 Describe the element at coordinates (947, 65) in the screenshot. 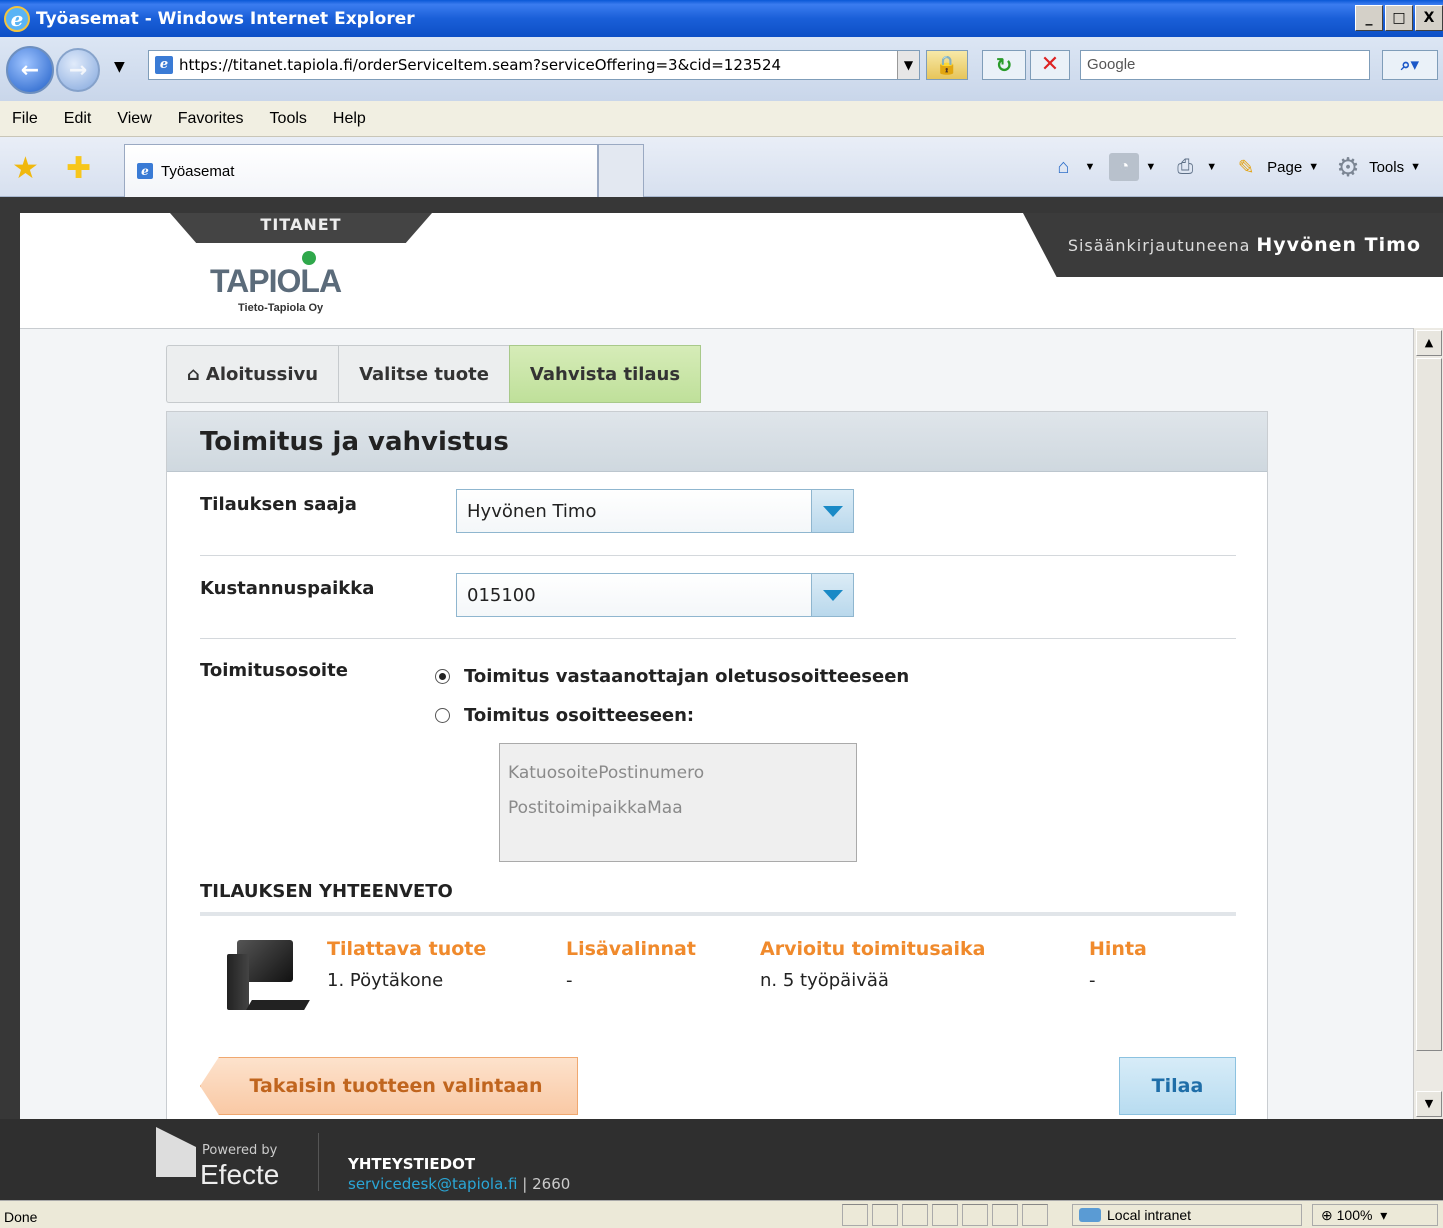

I see `security-lock-icon: 🔒` at that location.